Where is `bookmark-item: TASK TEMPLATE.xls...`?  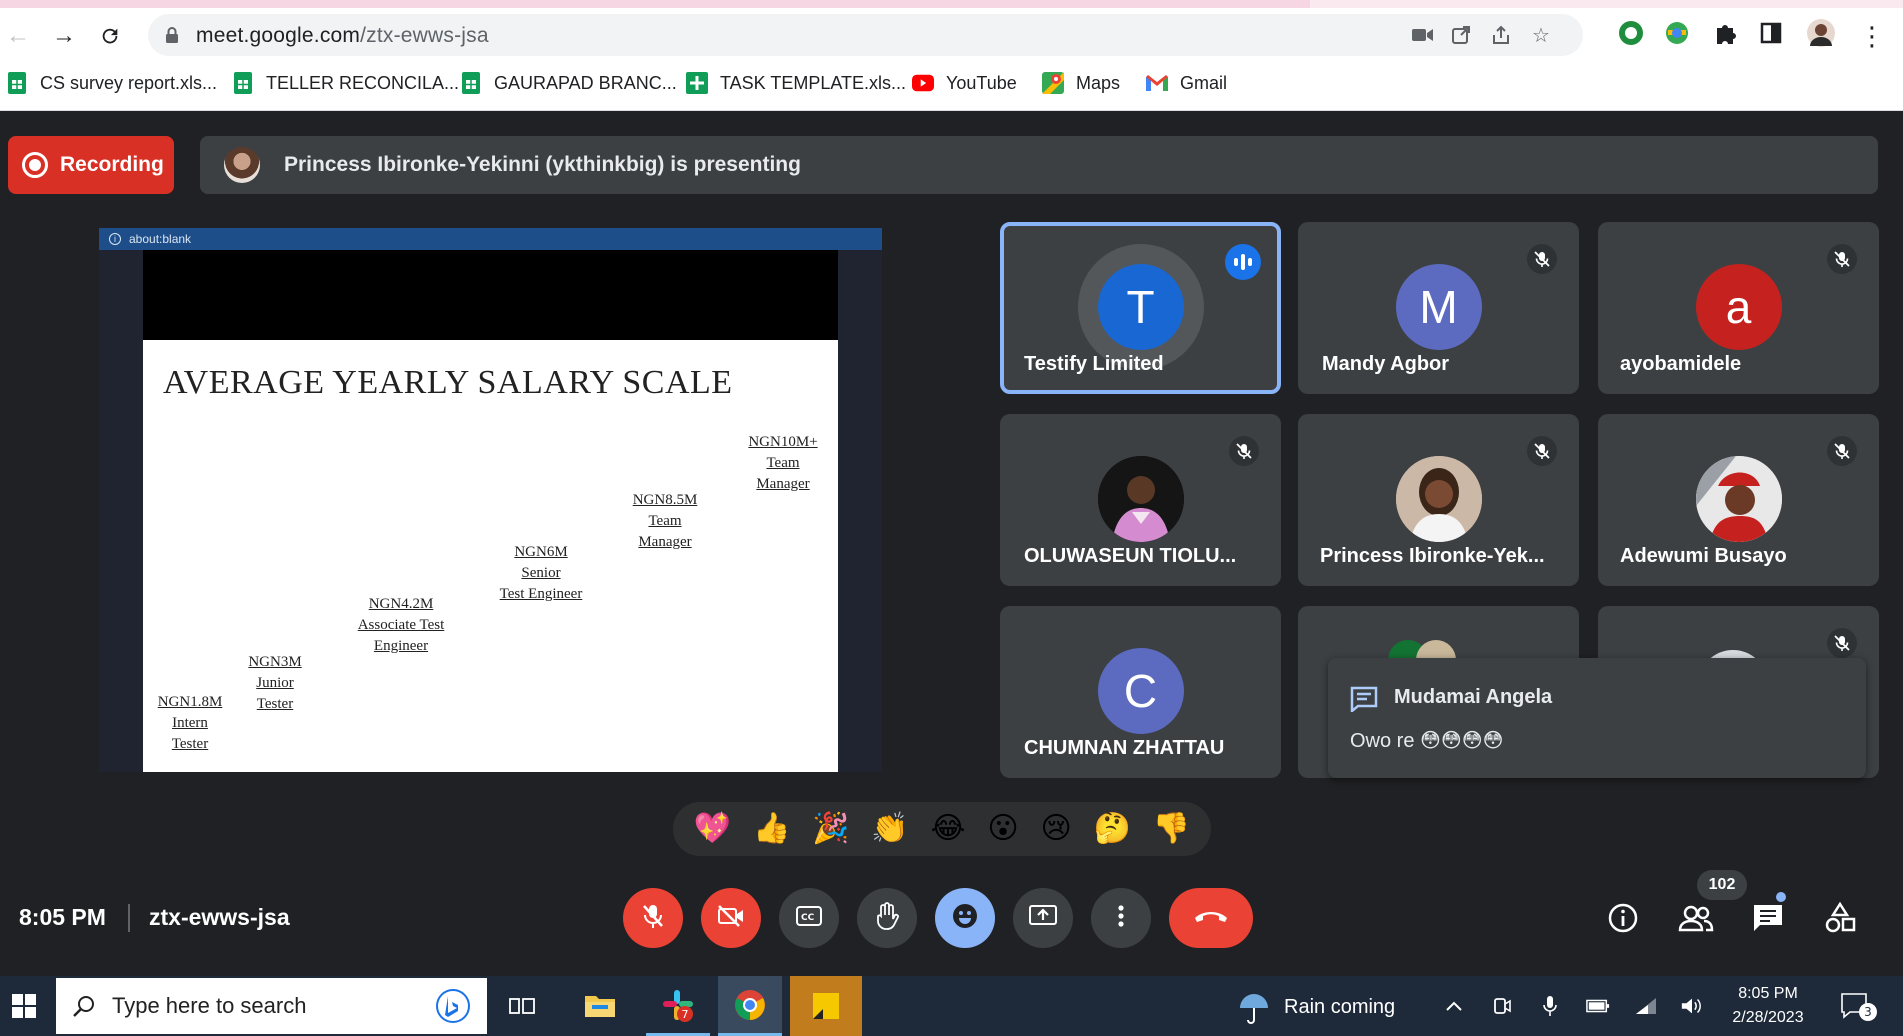 bookmark-item: TASK TEMPLATE.xls... is located at coordinates (796, 83).